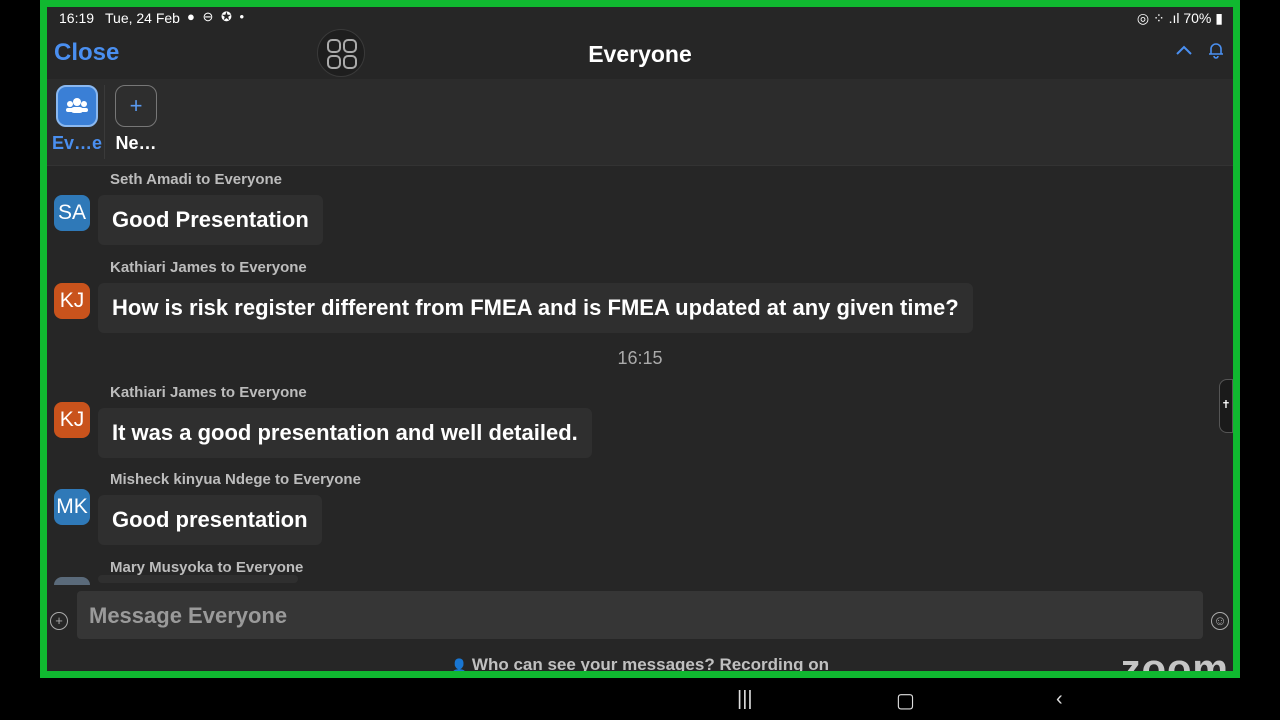 The image size is (1280, 720). Describe the element at coordinates (640, 358) in the screenshot. I see `time-separator: 16:15` at that location.